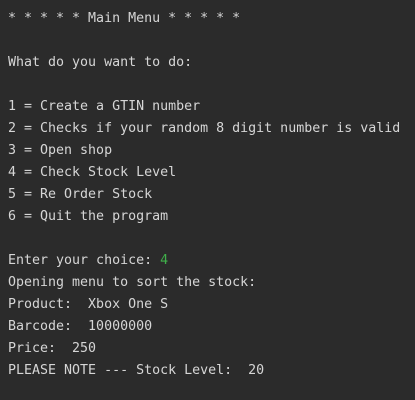 Image resolution: width=415 pixels, height=400 pixels. What do you see at coordinates (104, 106) in the screenshot?
I see `menu-option-1: 1 = Create a GTIN number` at bounding box center [104, 106].